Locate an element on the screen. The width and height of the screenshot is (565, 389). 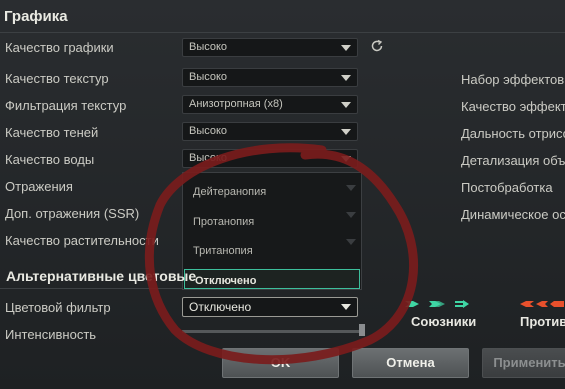
select-graphics-quality: Высоко is located at coordinates (270, 47).